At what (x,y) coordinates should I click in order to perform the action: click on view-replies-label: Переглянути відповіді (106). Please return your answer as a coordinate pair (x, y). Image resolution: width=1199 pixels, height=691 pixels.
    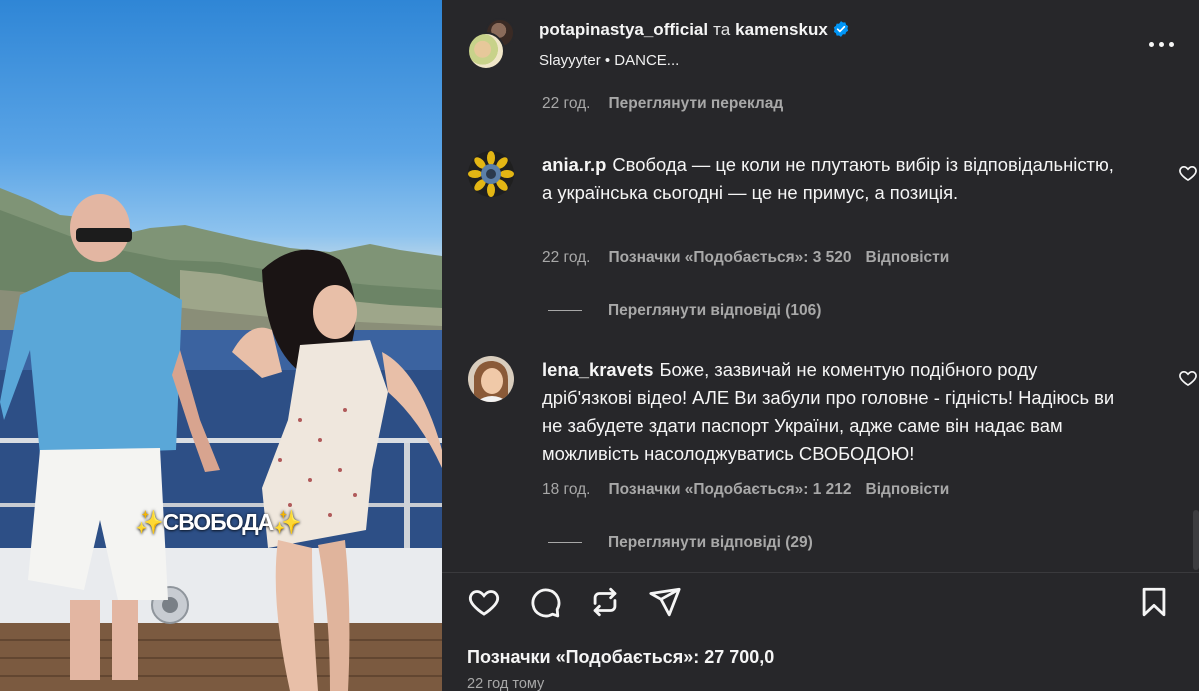
    Looking at the image, I should click on (715, 310).